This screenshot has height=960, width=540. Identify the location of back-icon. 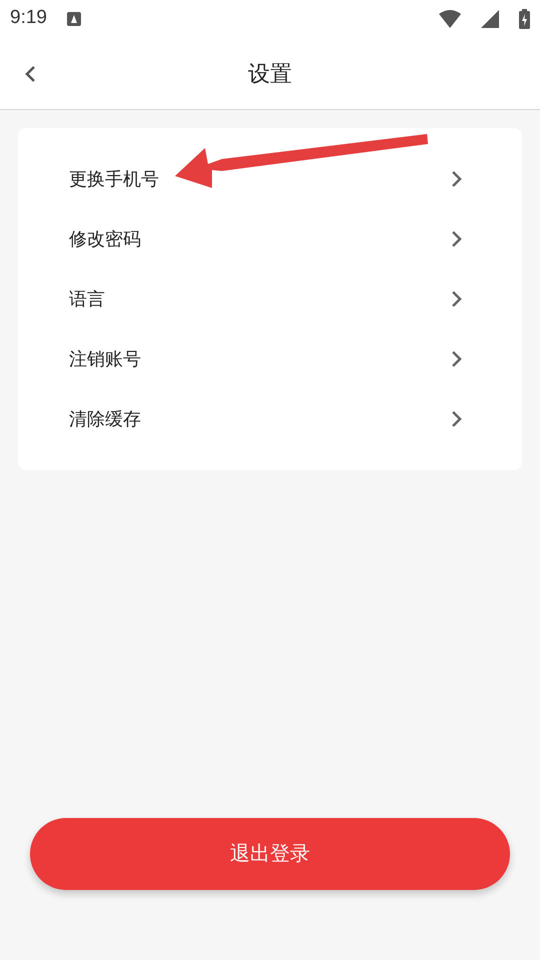
(30, 74).